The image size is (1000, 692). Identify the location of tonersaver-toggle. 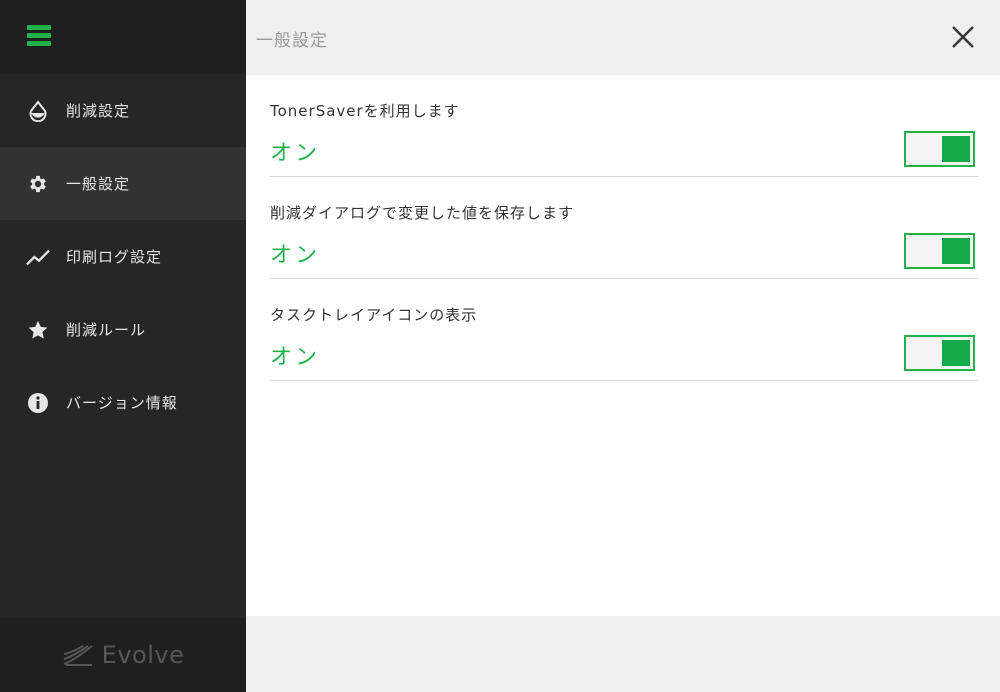
(939, 149).